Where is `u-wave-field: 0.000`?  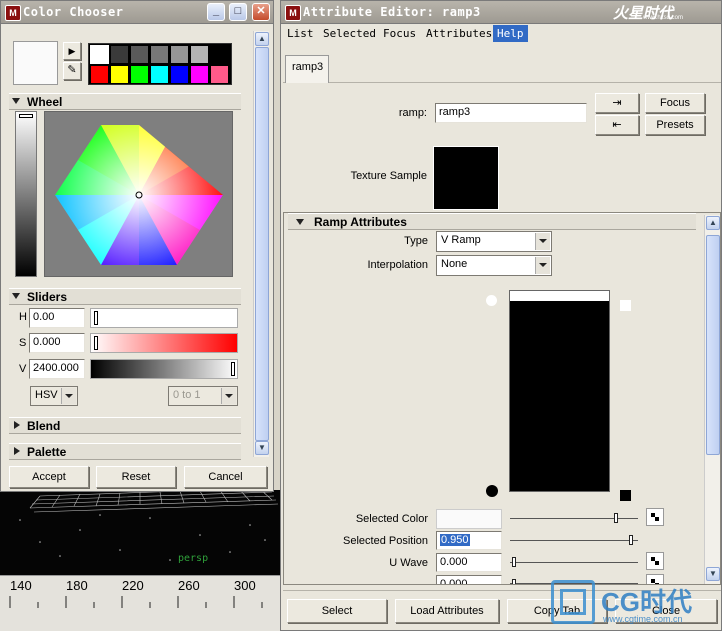
u-wave-field: 0.000 is located at coordinates (469, 562).